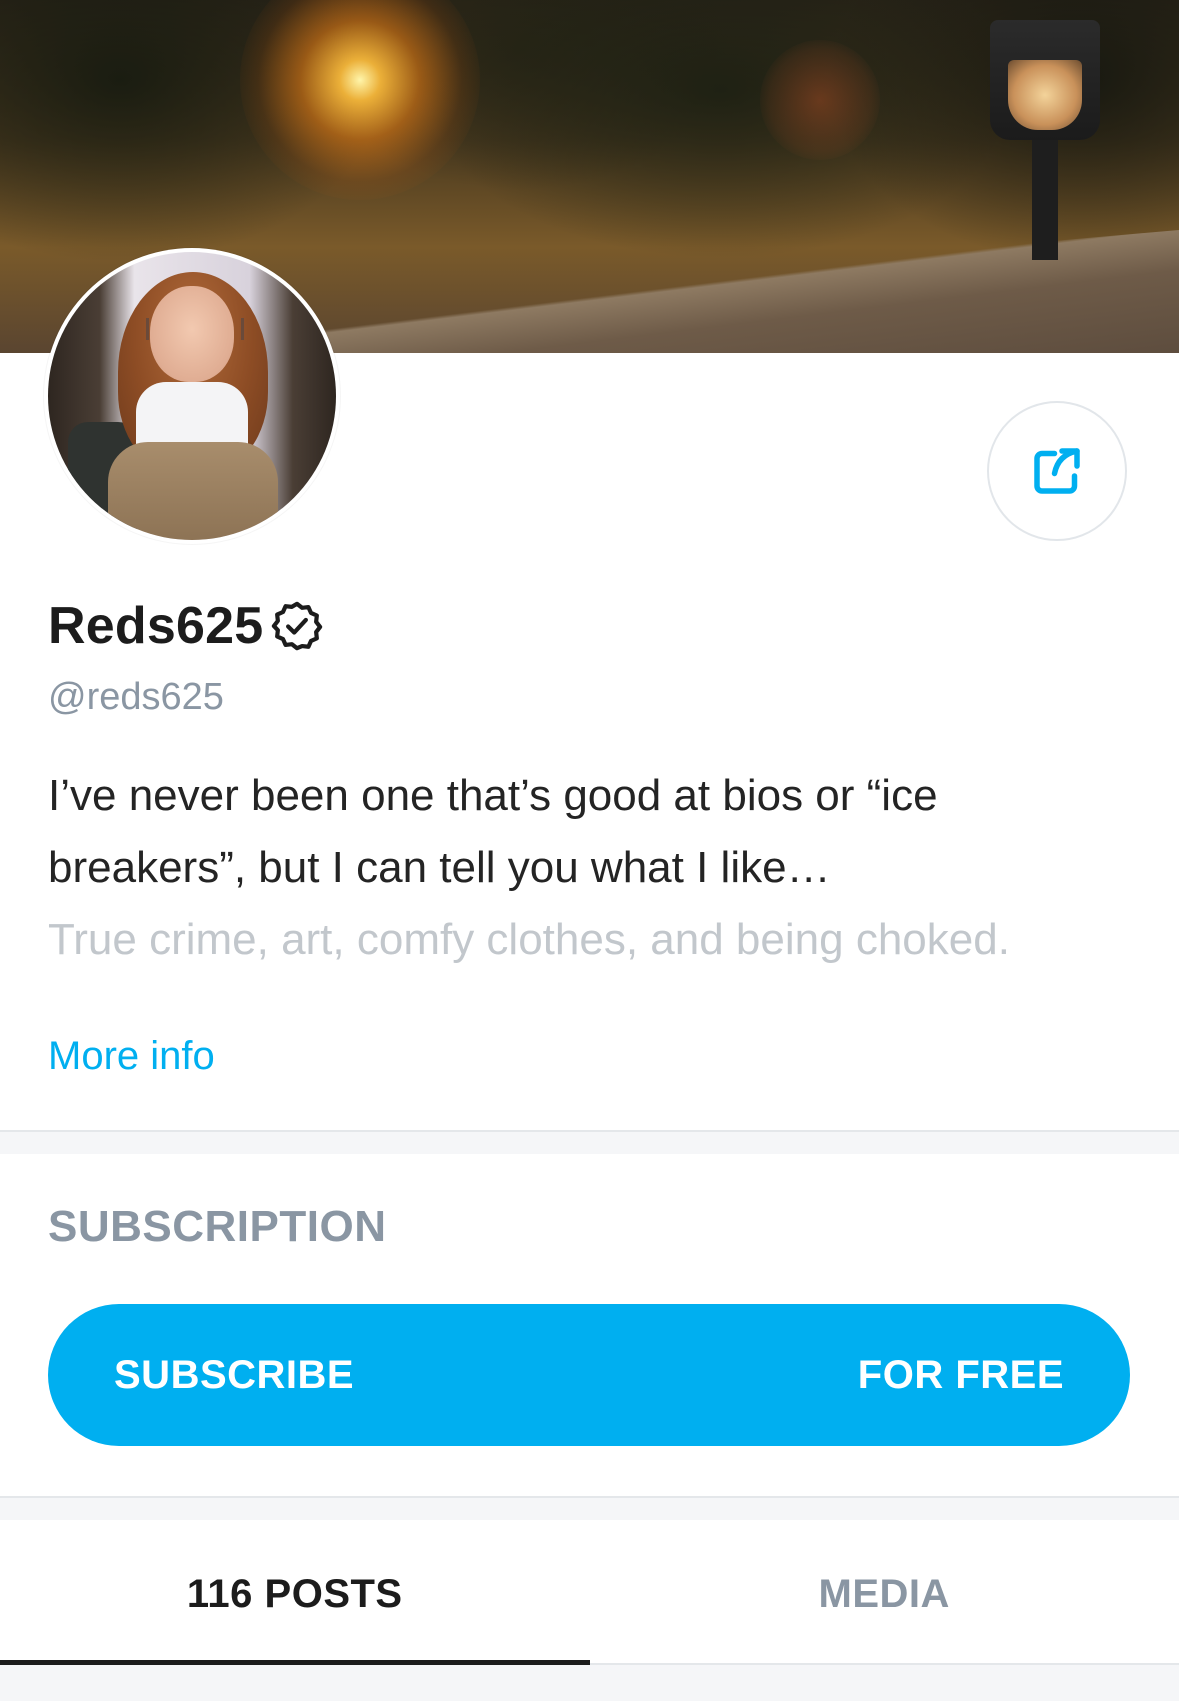 This screenshot has width=1179, height=1701. I want to click on content-background, so click(589, 1683).